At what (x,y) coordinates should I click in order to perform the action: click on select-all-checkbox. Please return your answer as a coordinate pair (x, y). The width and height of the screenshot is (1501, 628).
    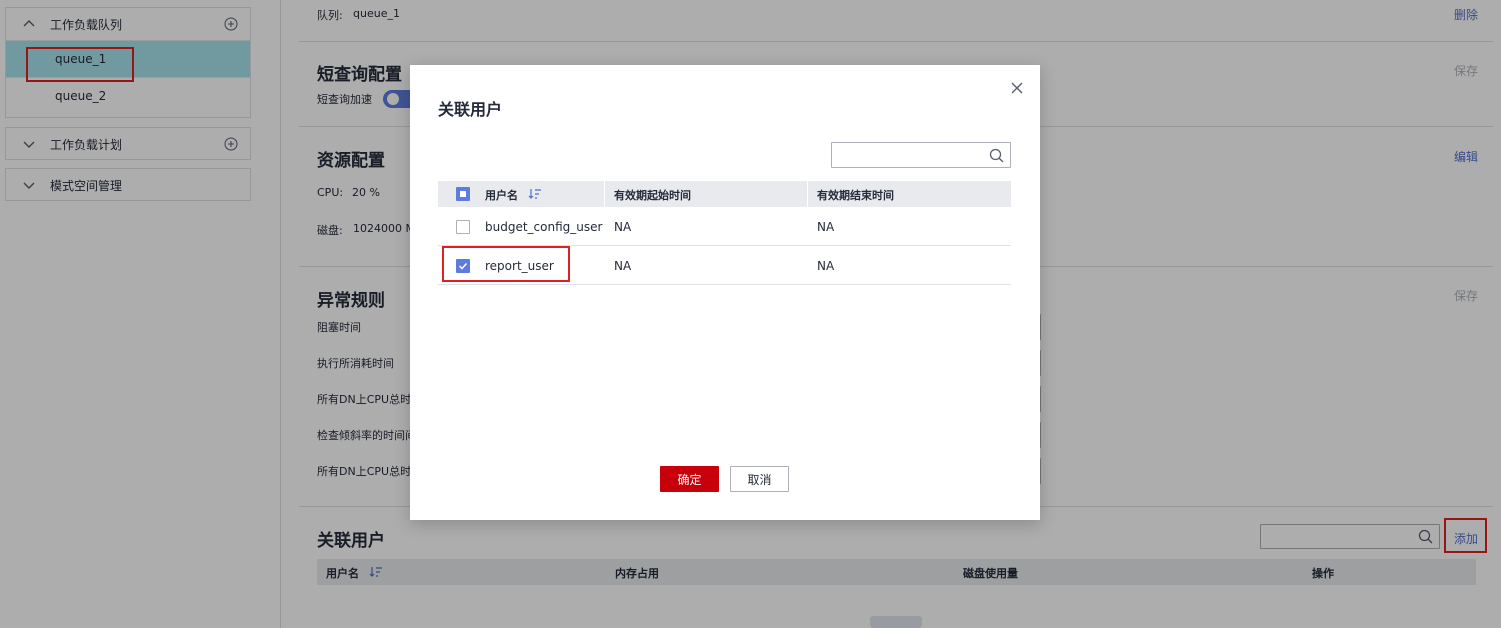
    Looking at the image, I should click on (463, 194).